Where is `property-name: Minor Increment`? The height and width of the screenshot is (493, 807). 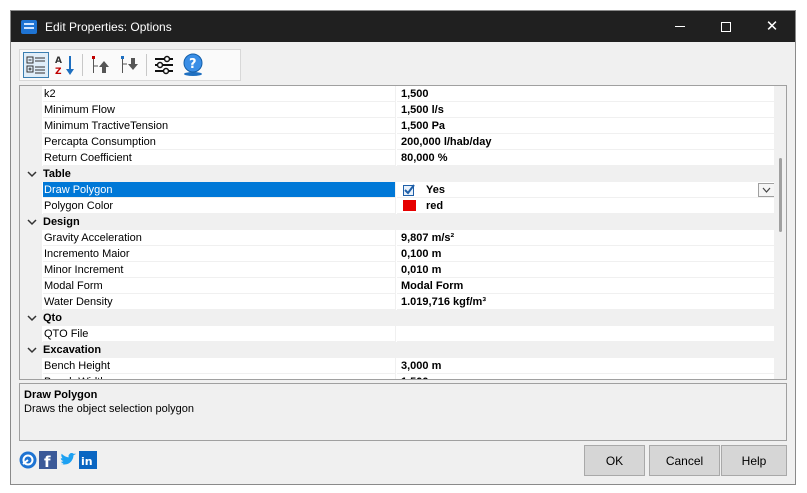
property-name: Minor Increment is located at coordinates (219, 270).